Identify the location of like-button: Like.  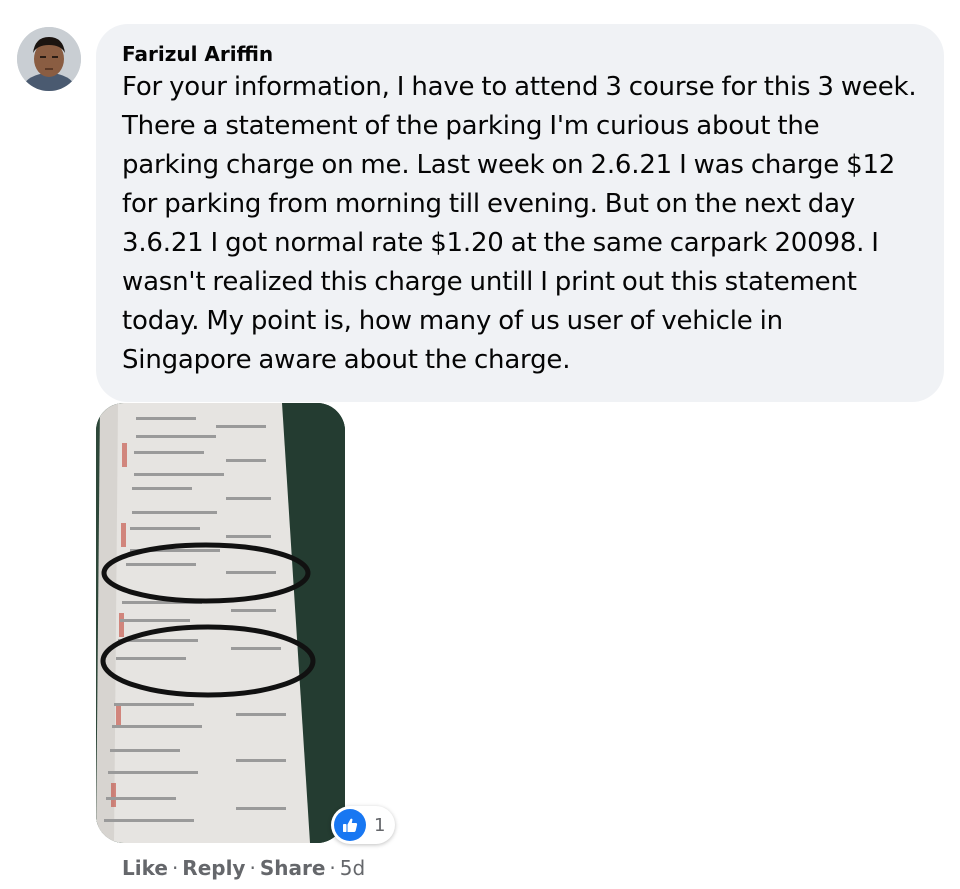
(145, 868).